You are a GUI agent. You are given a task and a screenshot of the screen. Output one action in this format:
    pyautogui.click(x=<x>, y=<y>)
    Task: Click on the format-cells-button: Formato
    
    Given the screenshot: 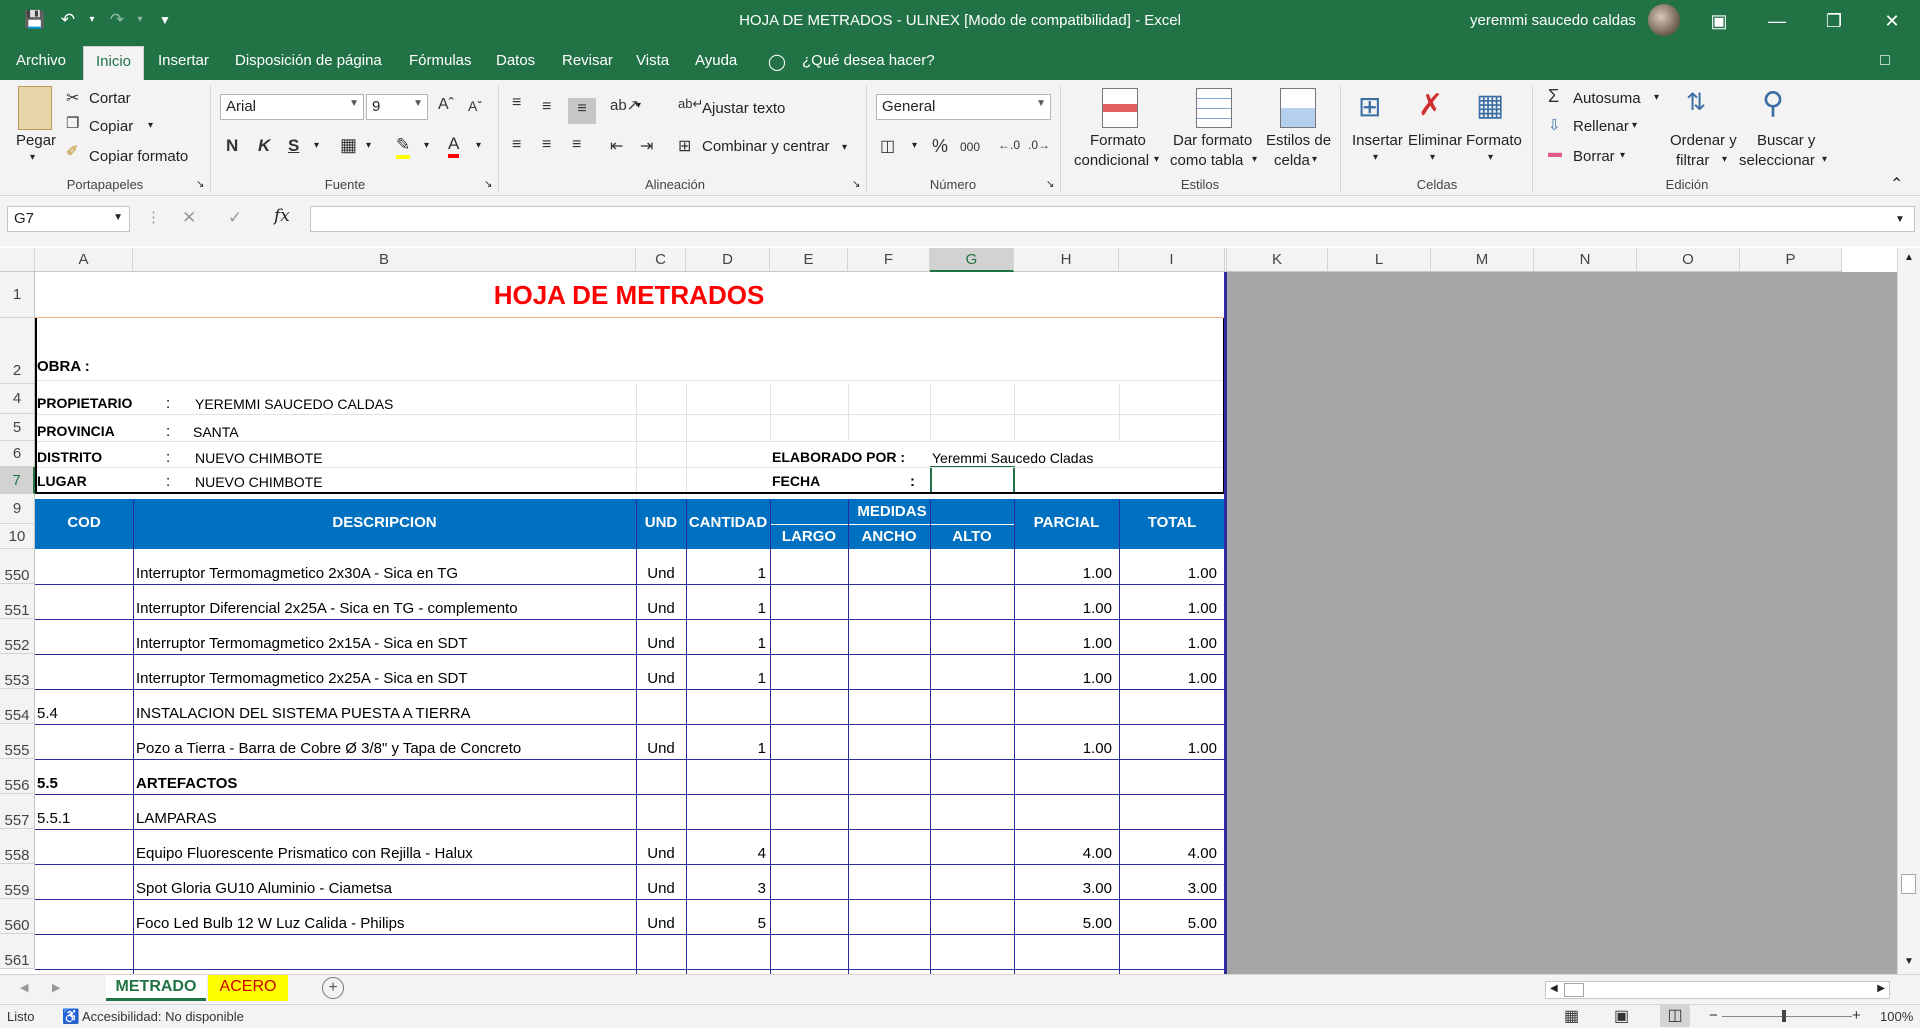 What is the action you would take?
    pyautogui.click(x=1494, y=140)
    